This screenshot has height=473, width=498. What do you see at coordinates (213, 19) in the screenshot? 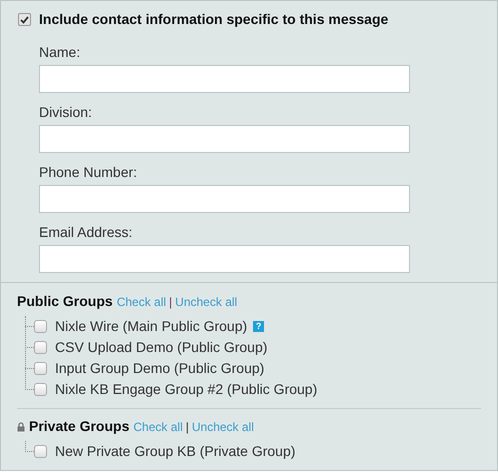
I see `contact-option-label: Include contact information specific to this message` at bounding box center [213, 19].